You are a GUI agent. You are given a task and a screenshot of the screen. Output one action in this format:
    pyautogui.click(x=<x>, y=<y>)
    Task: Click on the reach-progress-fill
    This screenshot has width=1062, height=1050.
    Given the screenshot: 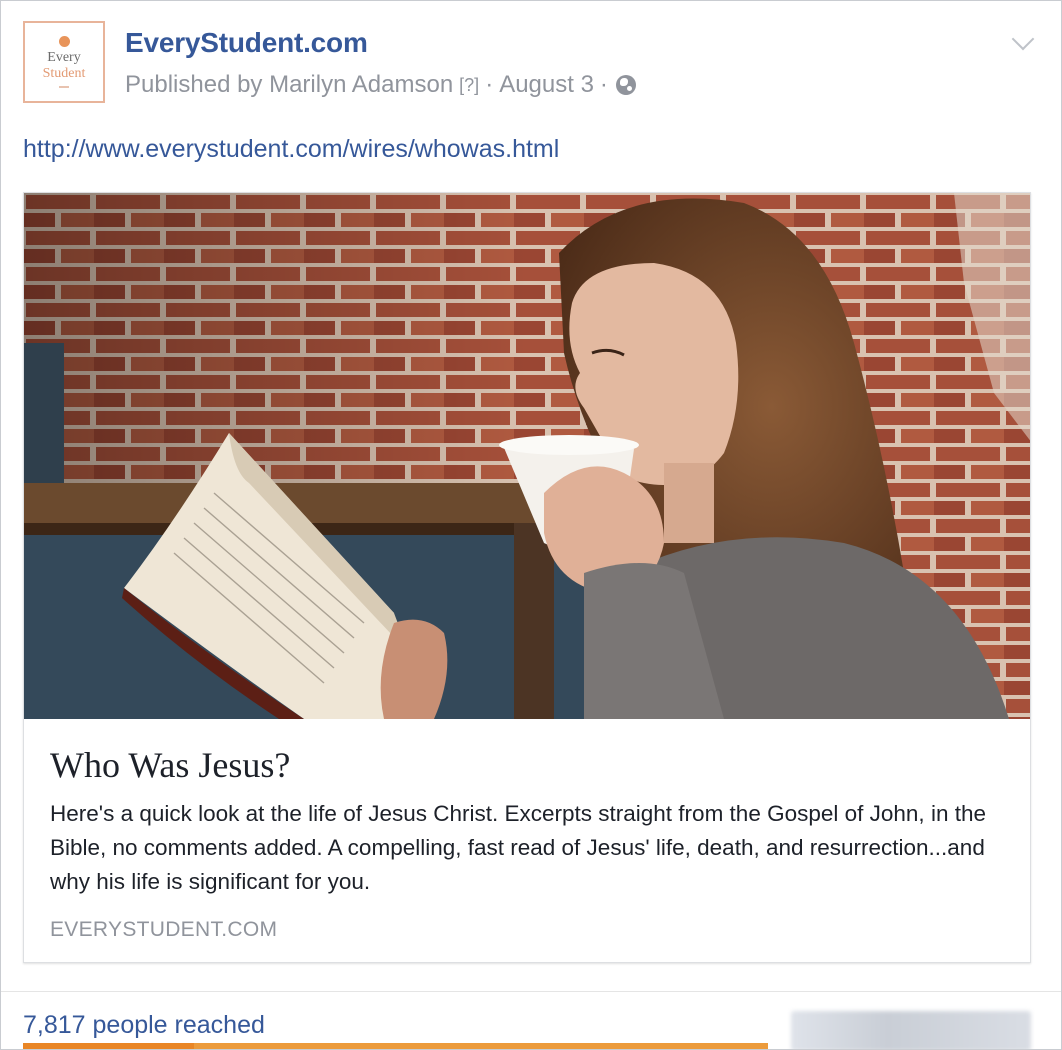 What is the action you would take?
    pyautogui.click(x=109, y=1046)
    